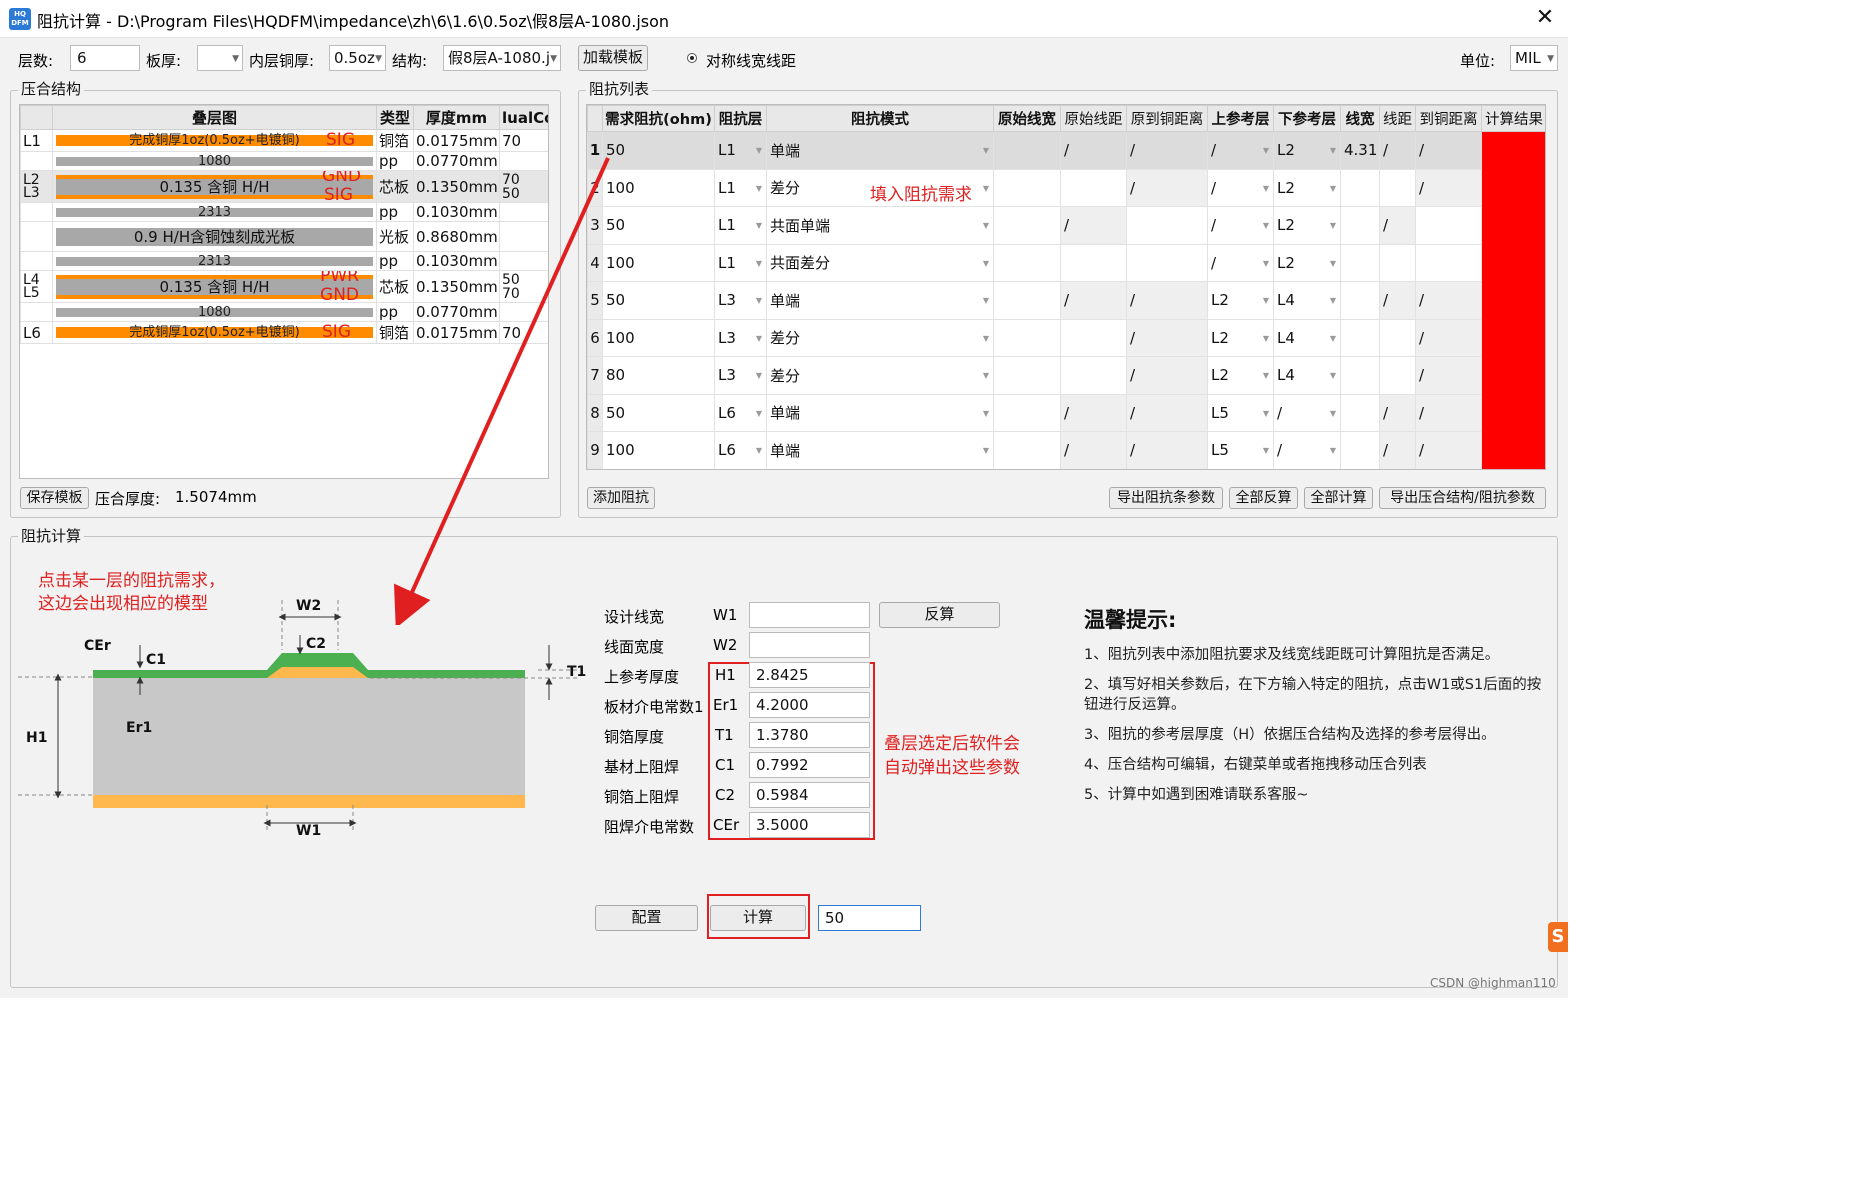 This screenshot has height=1194, width=1876. What do you see at coordinates (1307, 450) in the screenshot?
I see `lower-ref: / ▼` at bounding box center [1307, 450].